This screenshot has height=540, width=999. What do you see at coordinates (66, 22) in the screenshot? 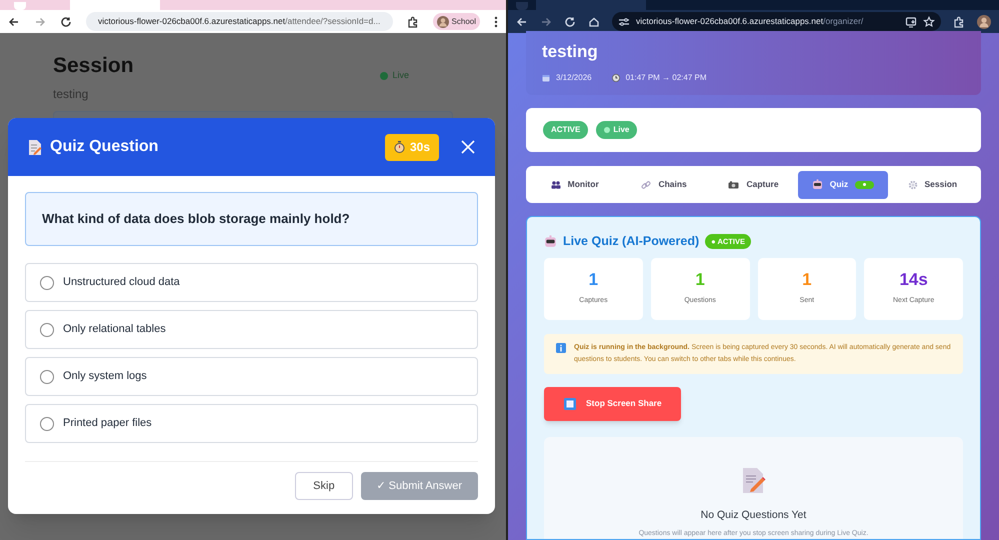
I see `reload-icon` at bounding box center [66, 22].